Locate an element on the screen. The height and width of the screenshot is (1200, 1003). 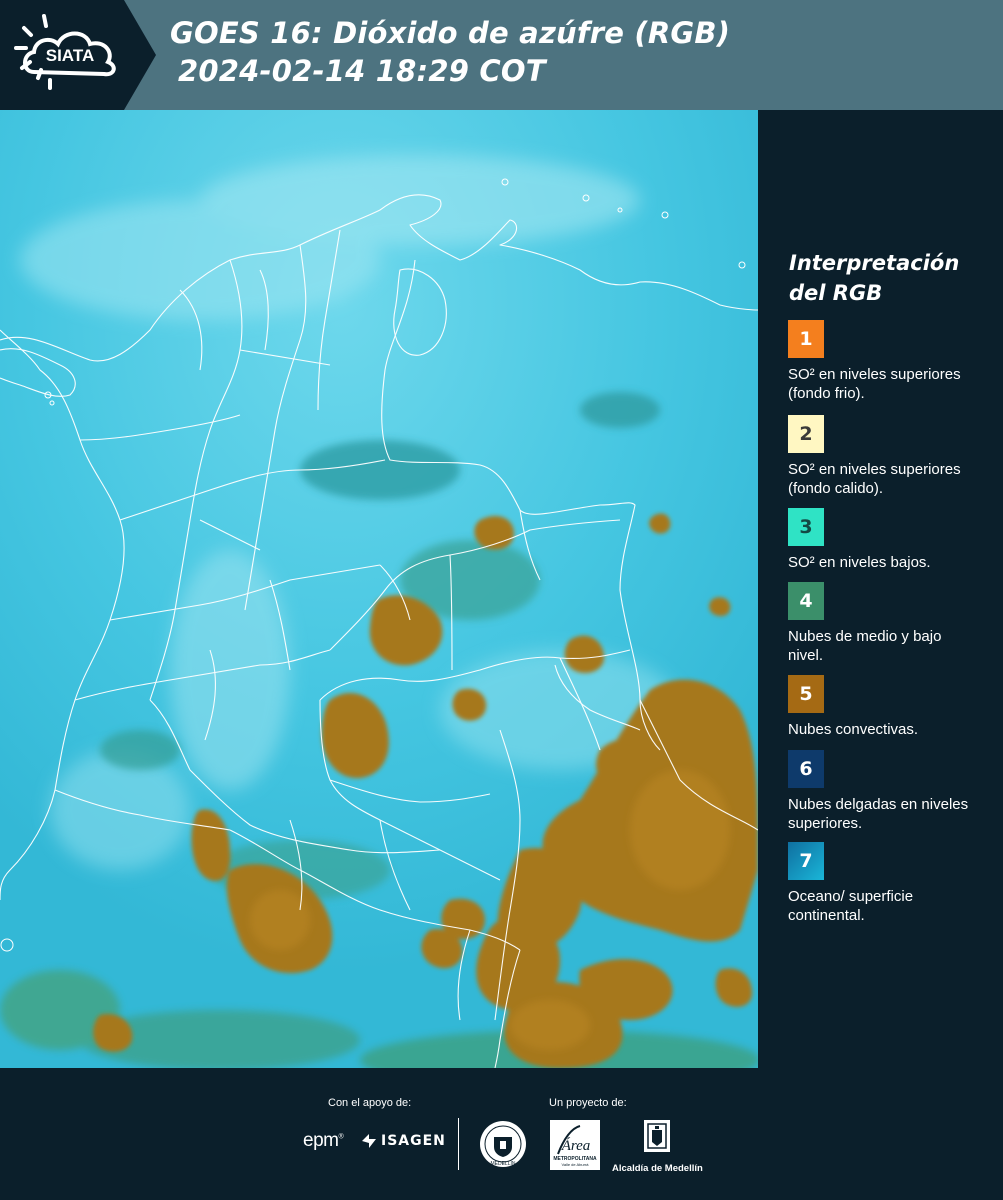
legend-label-6: Nubes delgadas en niveles superiores. is located at coordinates (878, 814).